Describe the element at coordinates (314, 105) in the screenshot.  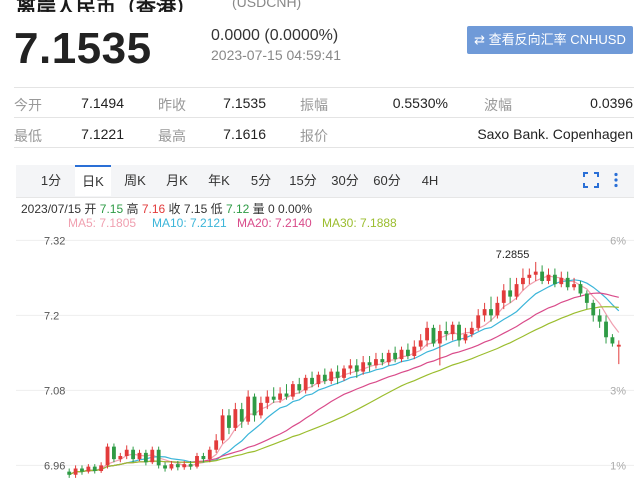
I see `stat-label-amplitude: 振幅` at that location.